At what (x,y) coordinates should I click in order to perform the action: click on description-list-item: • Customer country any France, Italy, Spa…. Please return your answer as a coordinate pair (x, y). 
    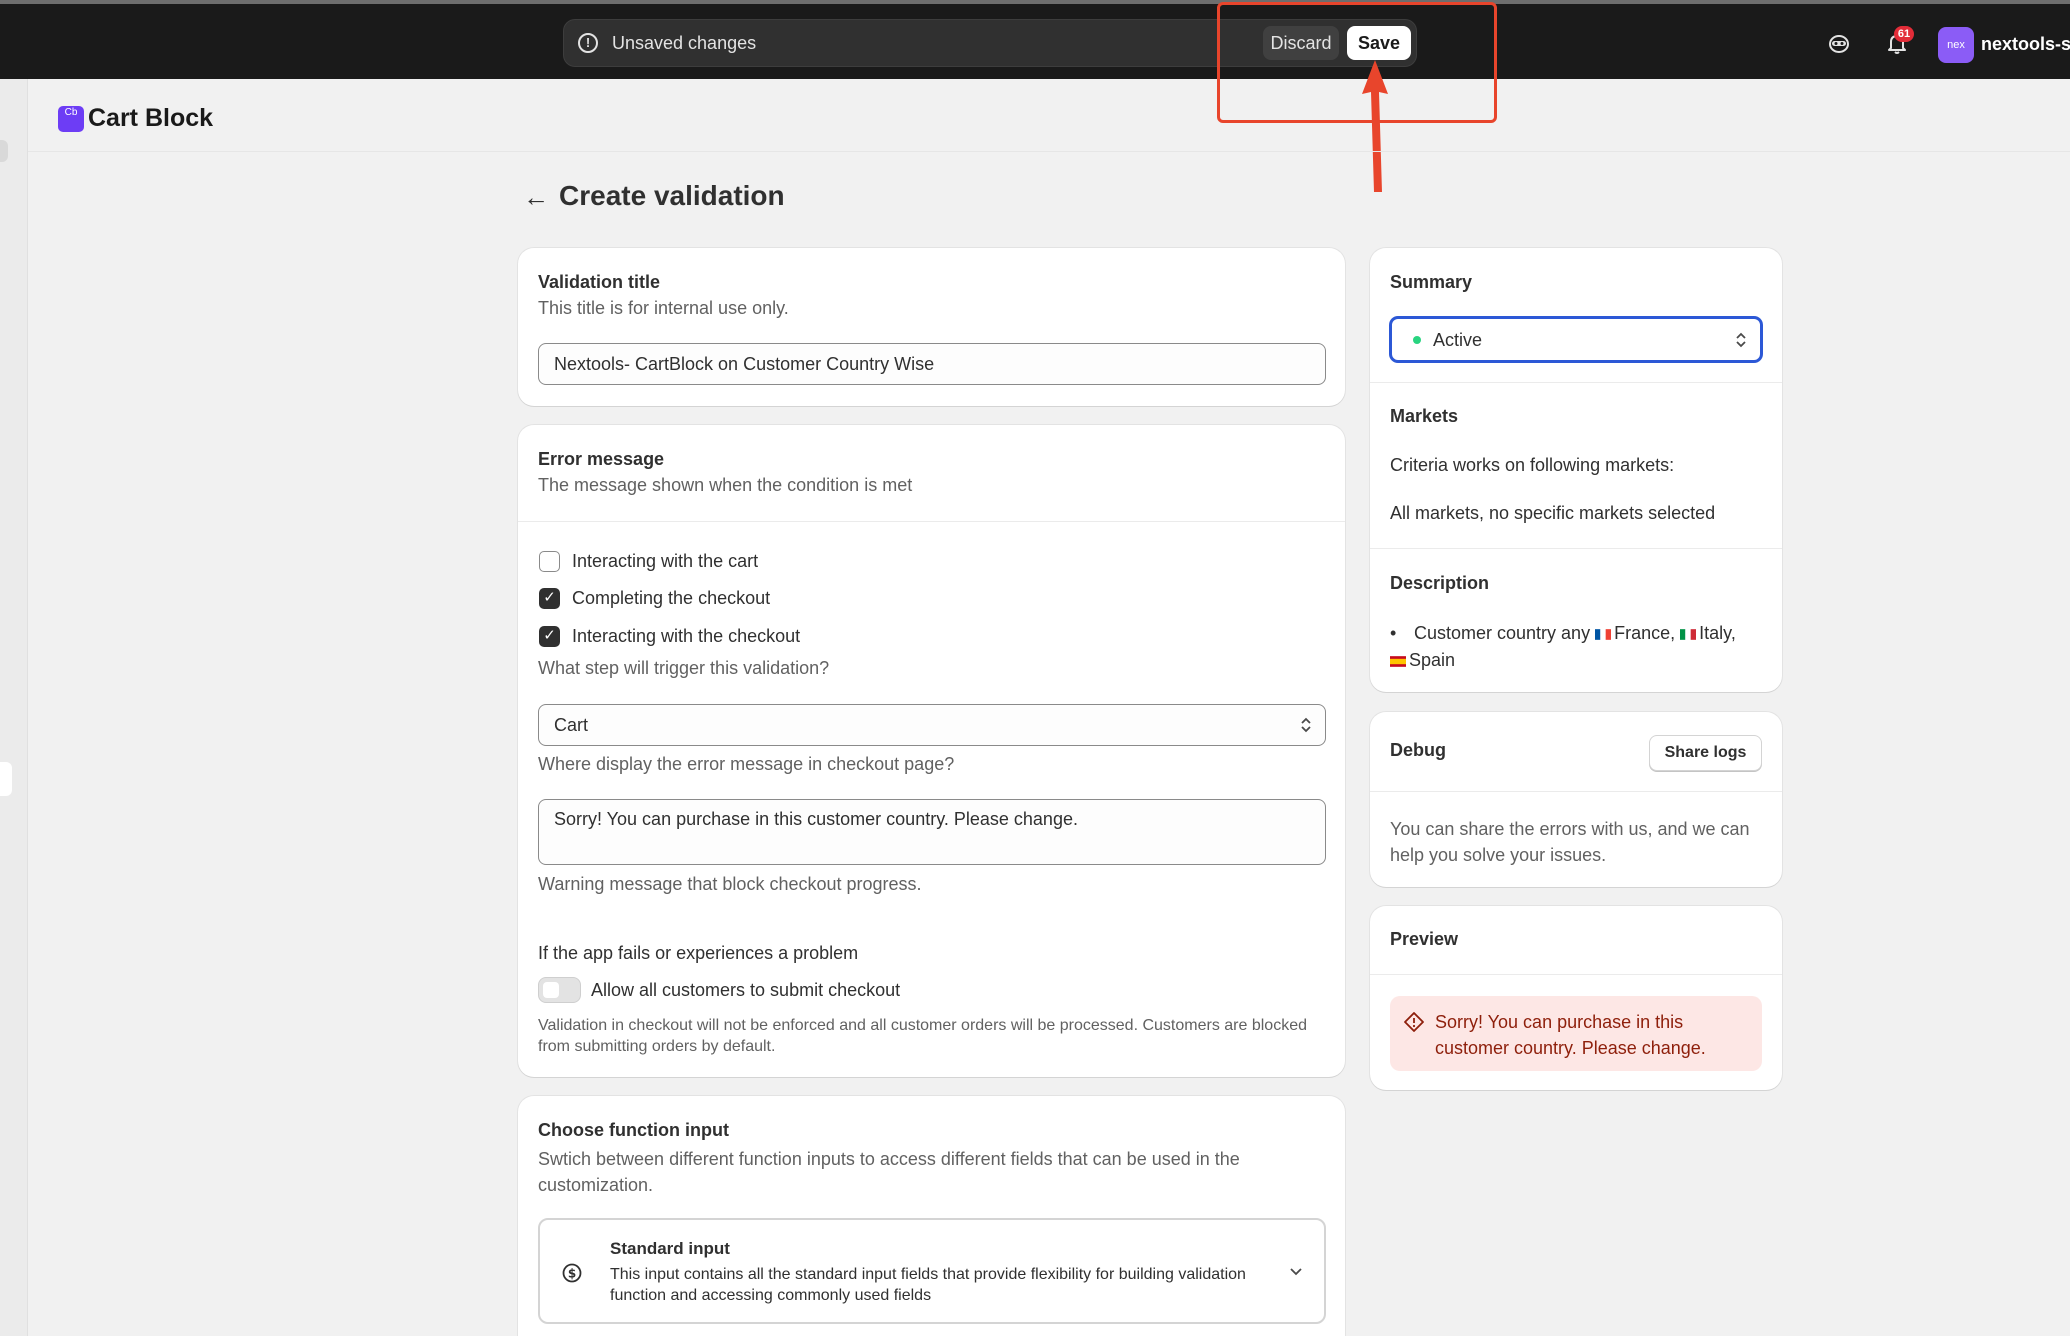
    Looking at the image, I should click on (1563, 646).